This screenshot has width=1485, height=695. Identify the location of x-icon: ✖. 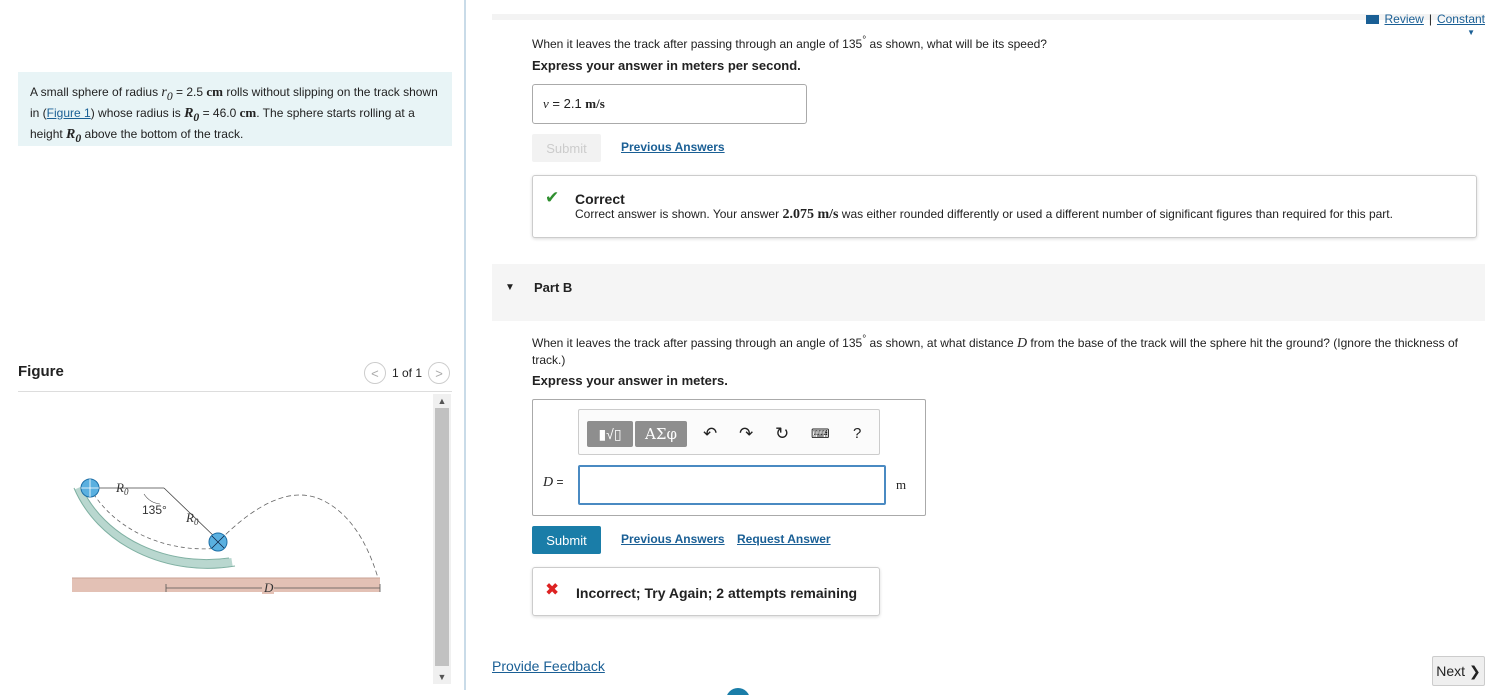
(552, 589).